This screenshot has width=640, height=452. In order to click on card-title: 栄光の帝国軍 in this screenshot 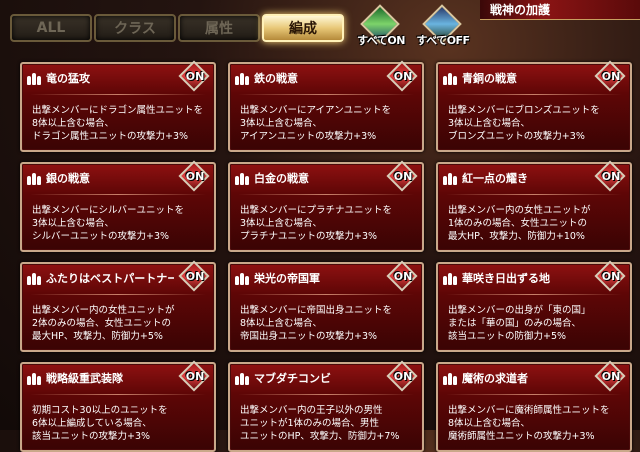, I will do `click(287, 278)`.